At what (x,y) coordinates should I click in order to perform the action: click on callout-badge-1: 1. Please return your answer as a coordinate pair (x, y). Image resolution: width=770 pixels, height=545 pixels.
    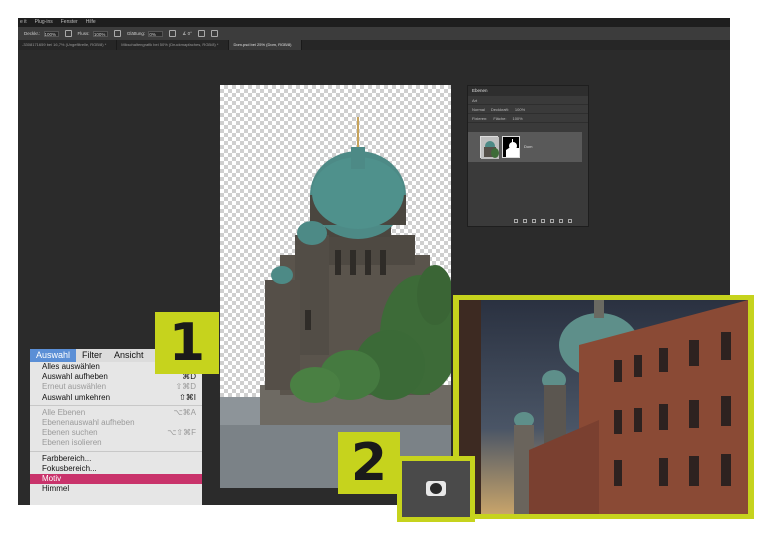
    Looking at the image, I should click on (187, 343).